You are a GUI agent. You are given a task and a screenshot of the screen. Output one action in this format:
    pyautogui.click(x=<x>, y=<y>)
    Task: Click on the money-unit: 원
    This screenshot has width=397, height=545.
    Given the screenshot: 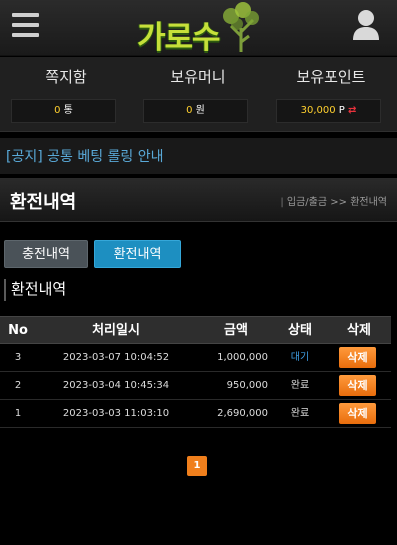 What is the action you would take?
    pyautogui.click(x=200, y=110)
    